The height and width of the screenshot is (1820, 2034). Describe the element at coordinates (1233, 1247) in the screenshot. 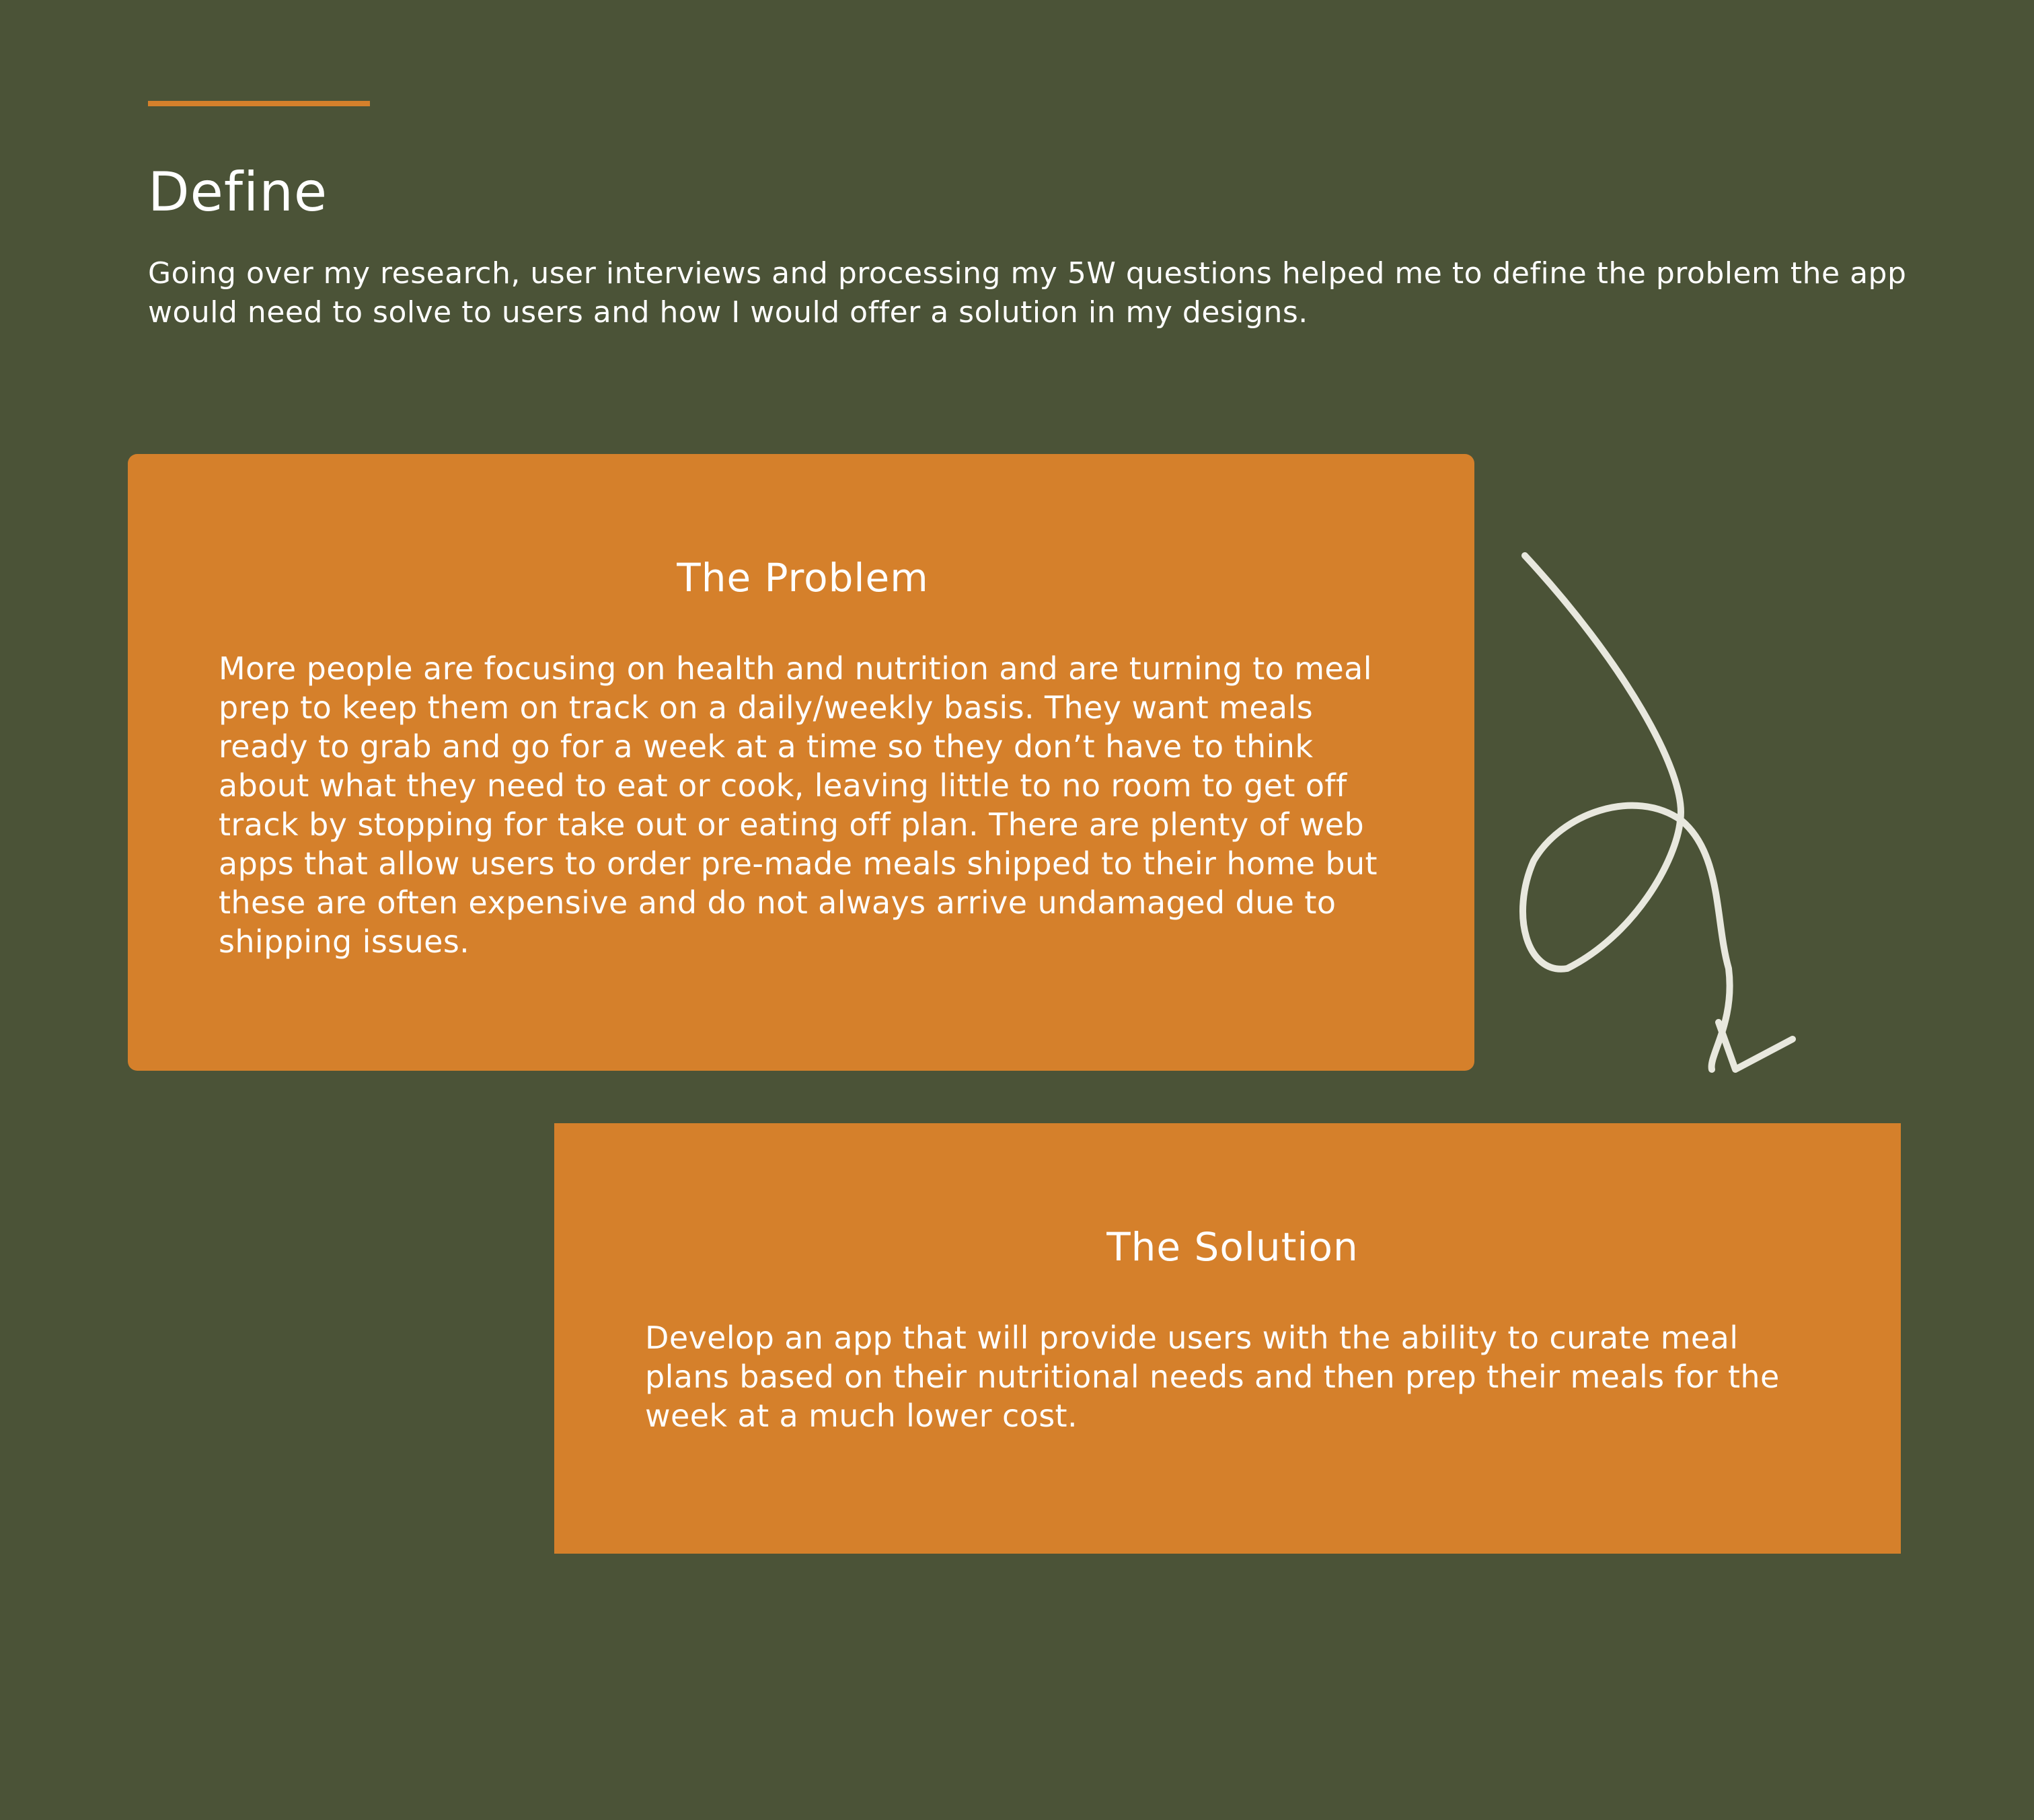

I see `solution-title: The Solution` at that location.